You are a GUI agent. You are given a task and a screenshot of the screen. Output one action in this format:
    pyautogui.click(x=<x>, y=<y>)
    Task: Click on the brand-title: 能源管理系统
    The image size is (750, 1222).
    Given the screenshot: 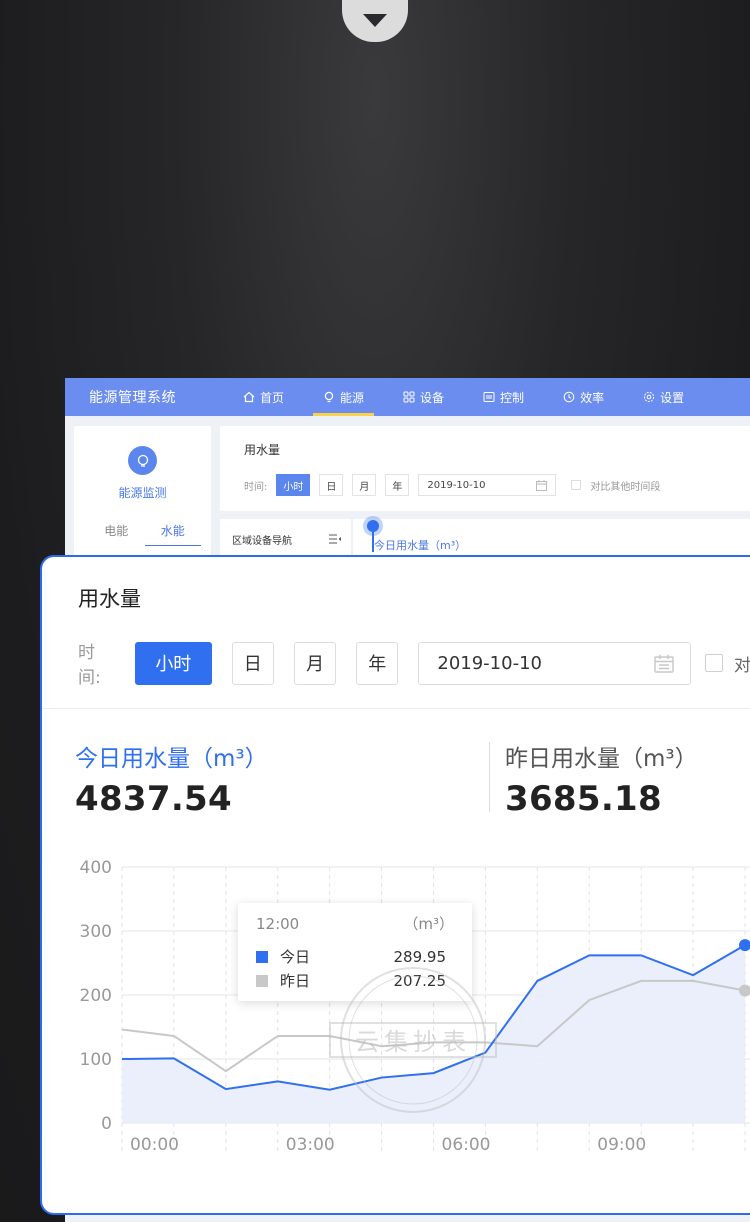 What is the action you would take?
    pyautogui.click(x=132, y=398)
    